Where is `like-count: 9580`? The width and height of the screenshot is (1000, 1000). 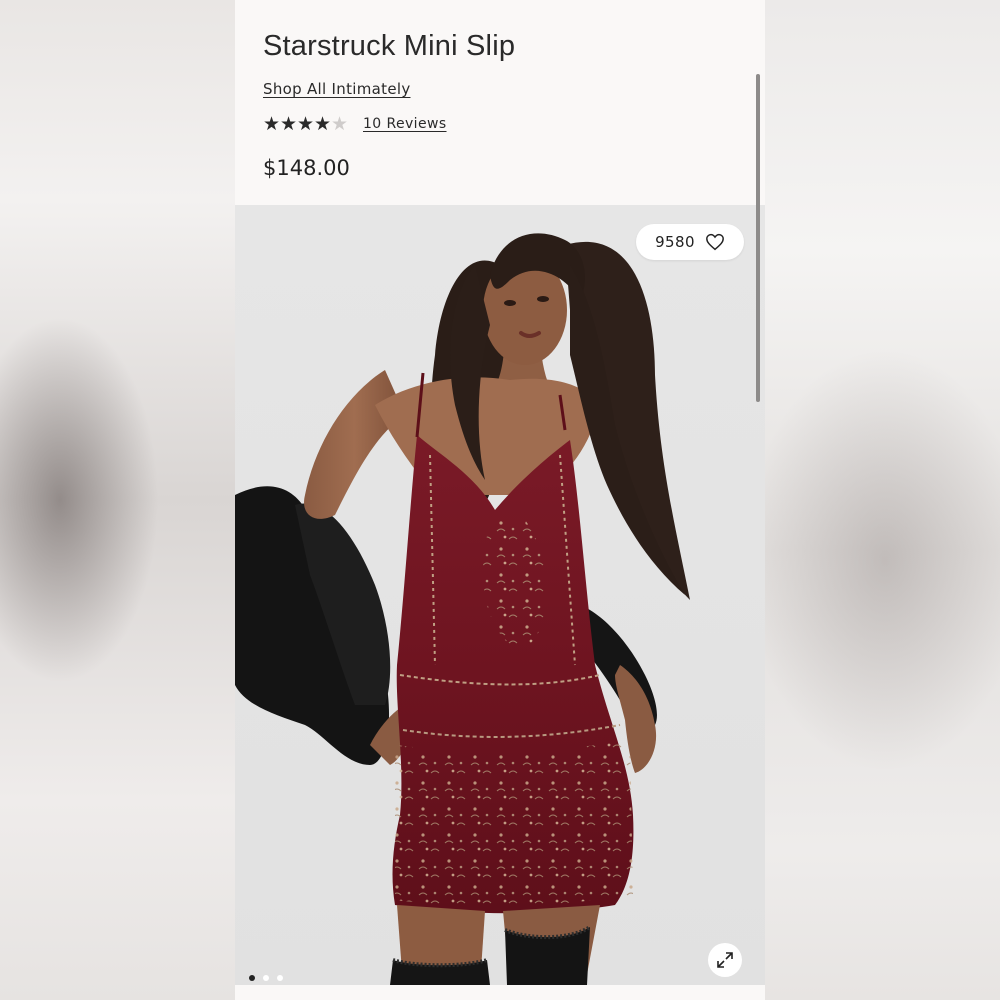
like-count: 9580 is located at coordinates (675, 242).